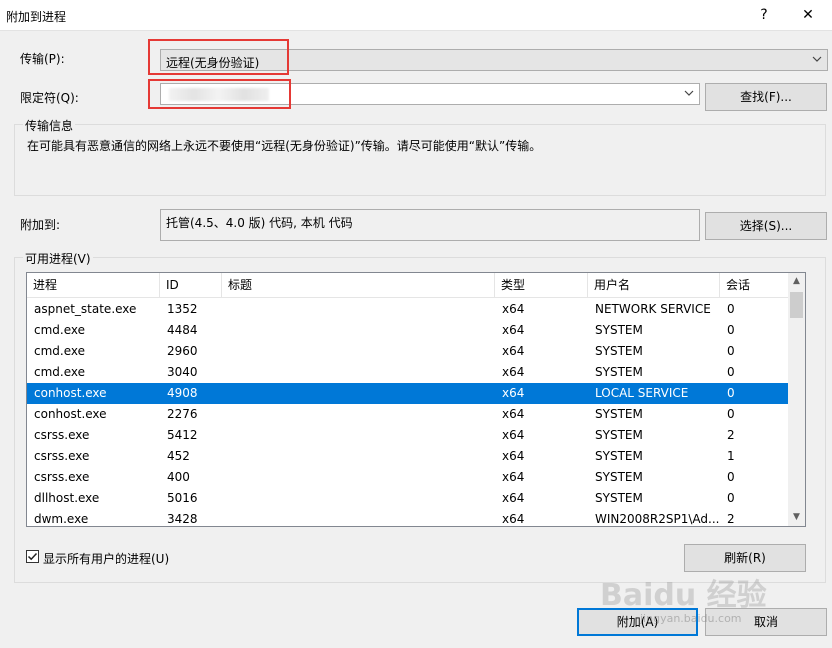  What do you see at coordinates (36, 17) in the screenshot?
I see `window-title: 附加到进程` at bounding box center [36, 17].